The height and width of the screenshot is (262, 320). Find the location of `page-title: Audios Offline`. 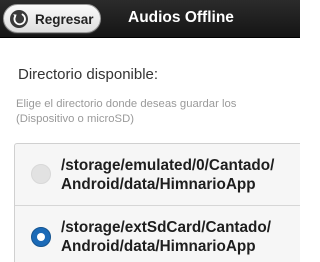

page-title: Audios Offline is located at coordinates (181, 17).